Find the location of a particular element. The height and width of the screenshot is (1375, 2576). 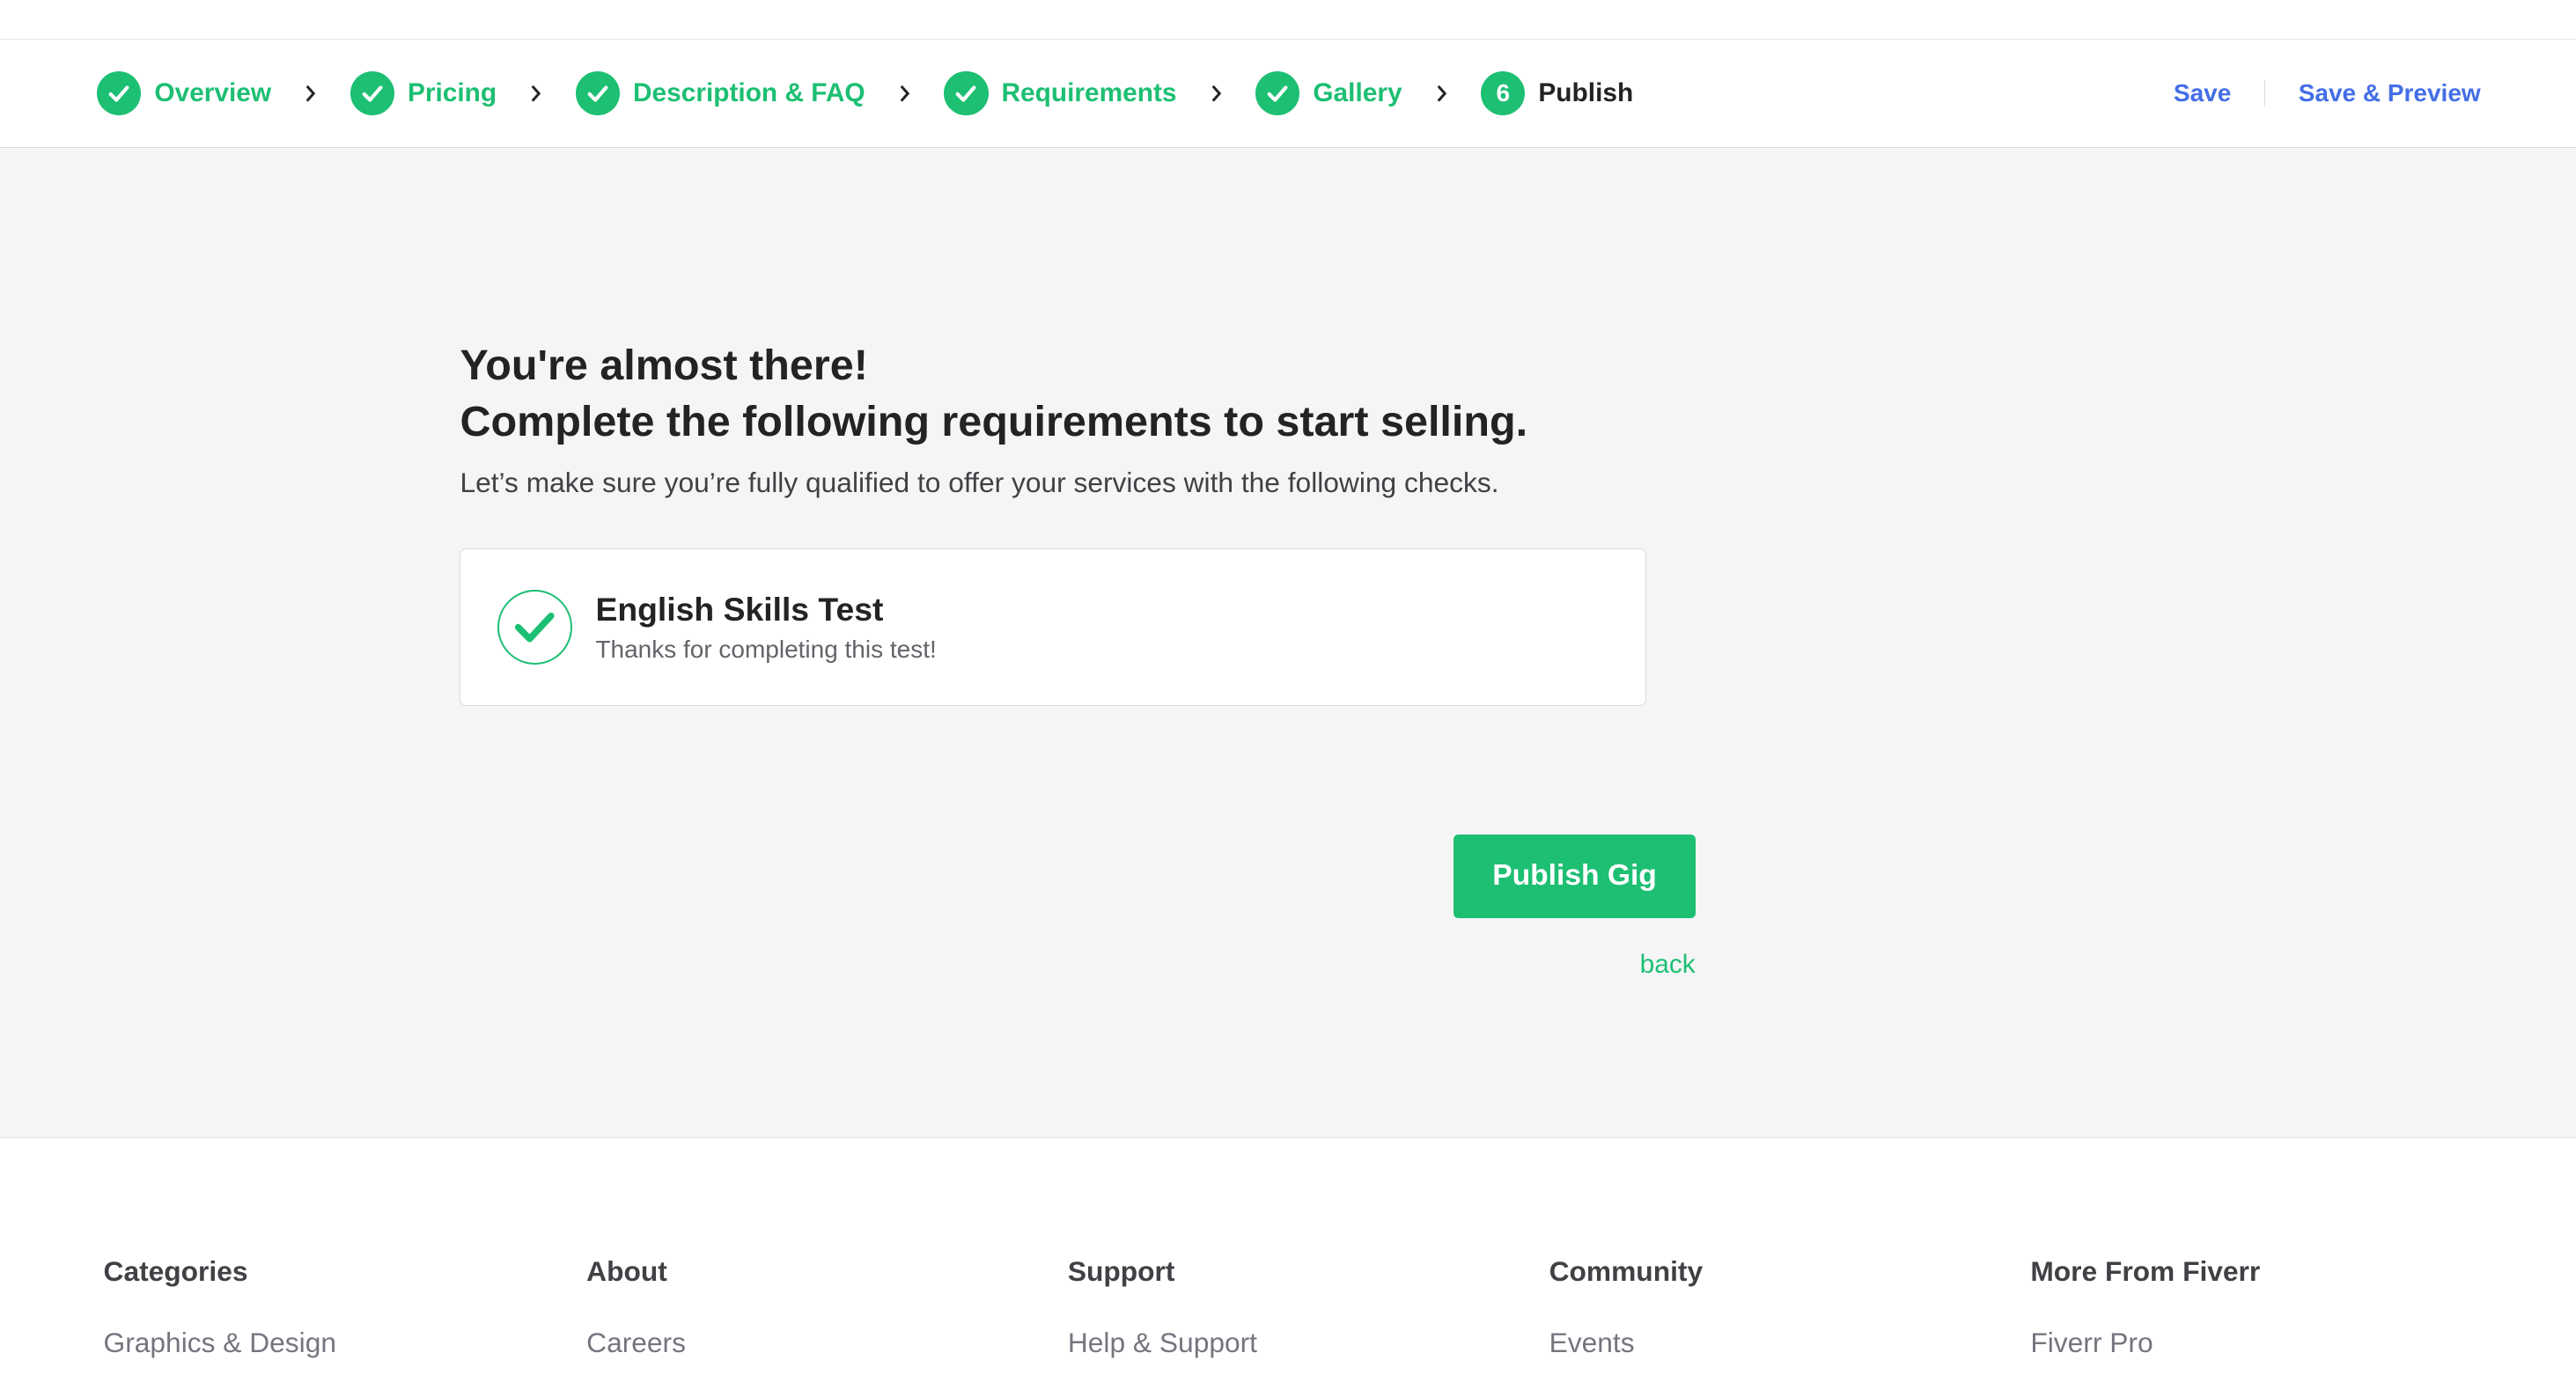

step-pricing: Pricing is located at coordinates (424, 93).